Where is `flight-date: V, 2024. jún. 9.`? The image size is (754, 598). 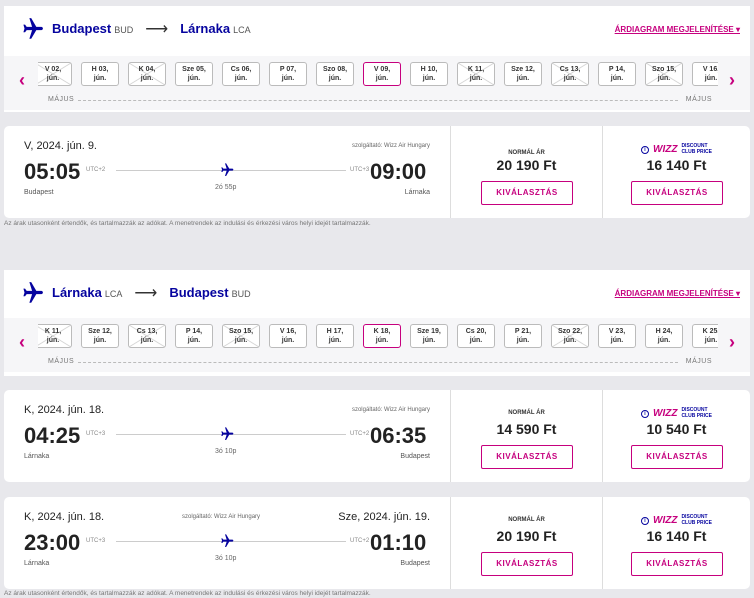
flight-date: V, 2024. jún. 9. is located at coordinates (60, 146).